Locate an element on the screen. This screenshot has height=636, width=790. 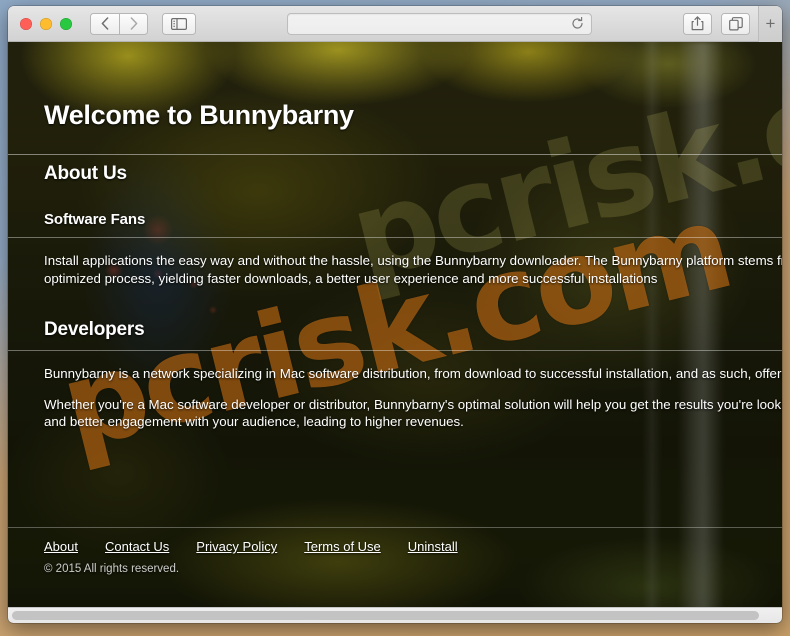
tabs-overview-icon is located at coordinates (735, 23).